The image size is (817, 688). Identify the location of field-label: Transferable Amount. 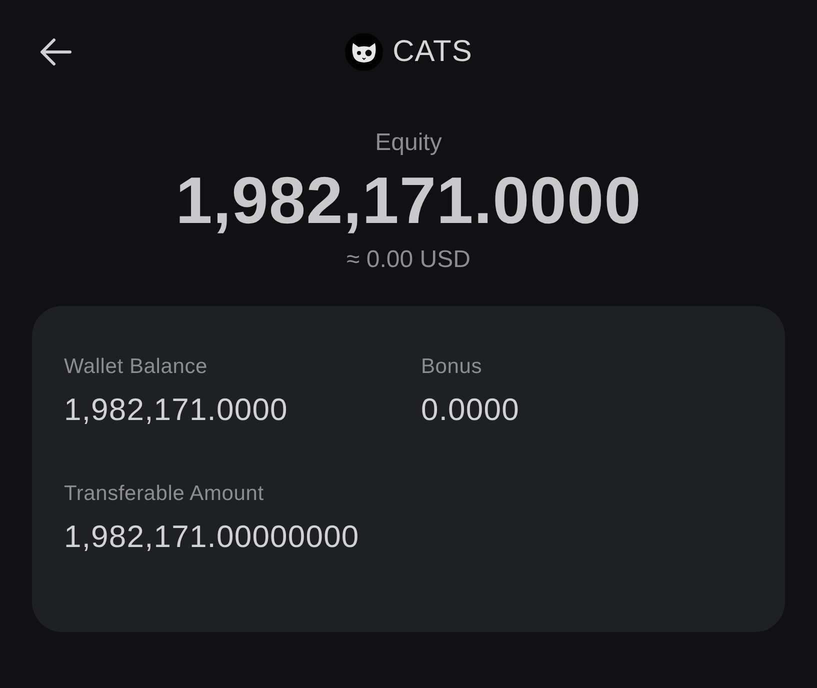
(164, 494).